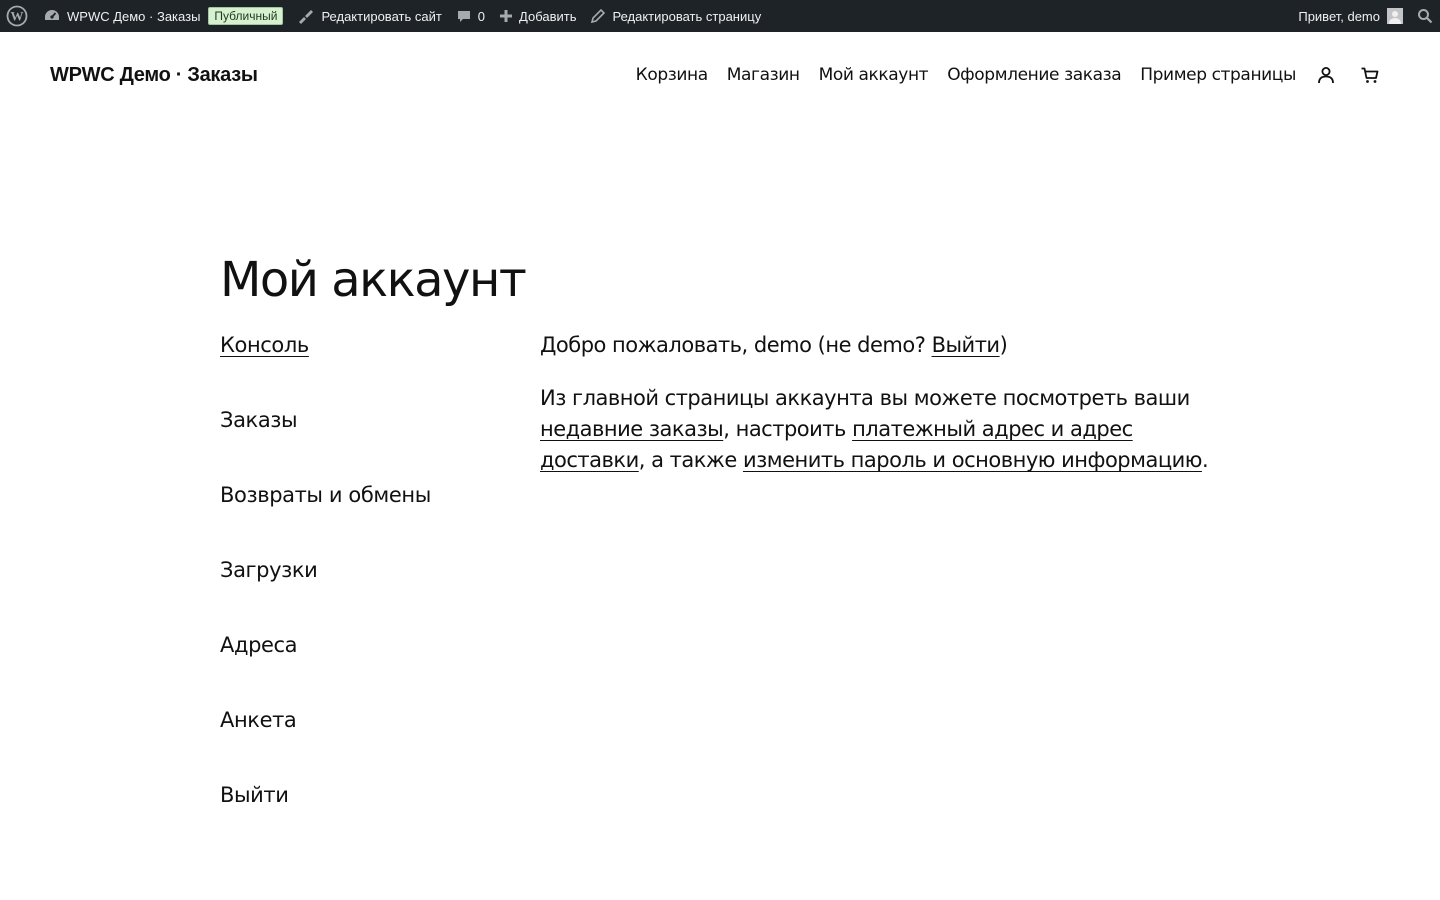  I want to click on my-account-menu: Привет, demo, so click(1350, 16).